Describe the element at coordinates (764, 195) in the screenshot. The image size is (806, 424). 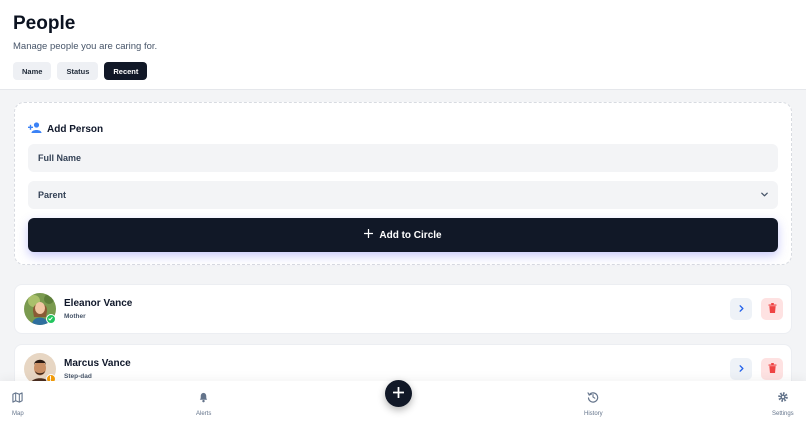
I see `chevron-down-icon` at that location.